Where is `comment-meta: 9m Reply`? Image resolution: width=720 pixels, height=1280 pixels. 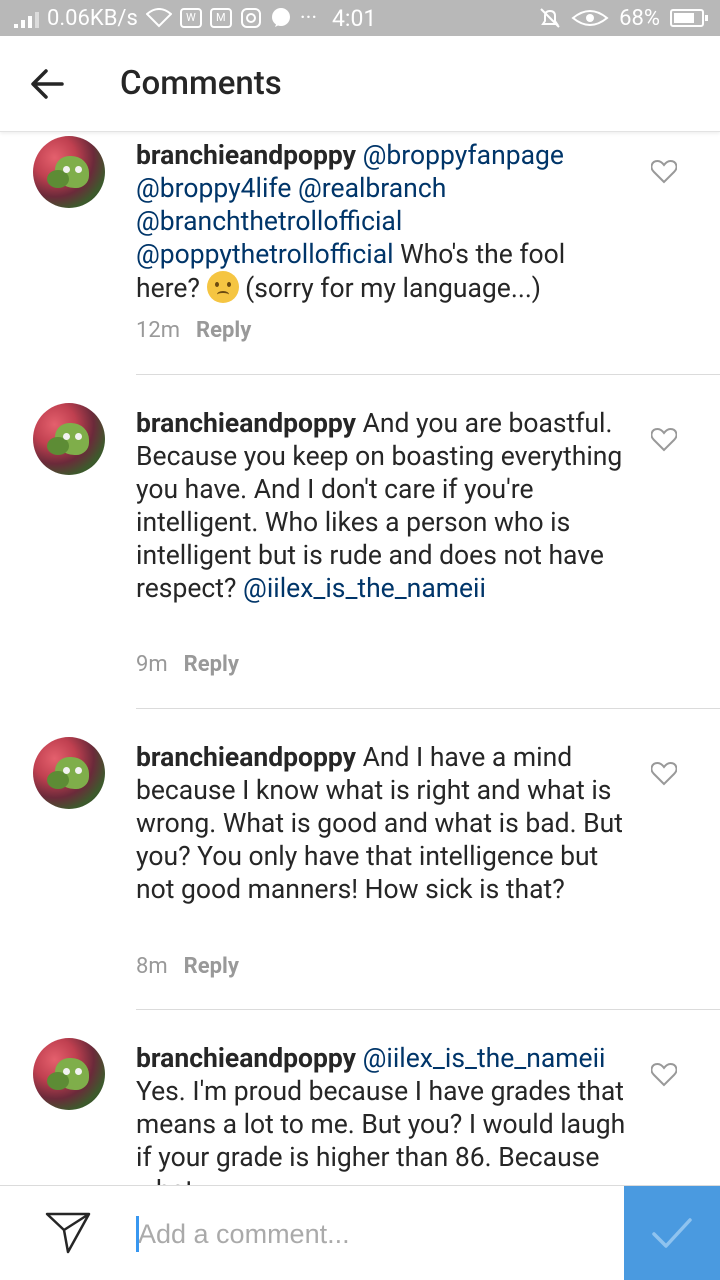 comment-meta: 9m Reply is located at coordinates (187, 665).